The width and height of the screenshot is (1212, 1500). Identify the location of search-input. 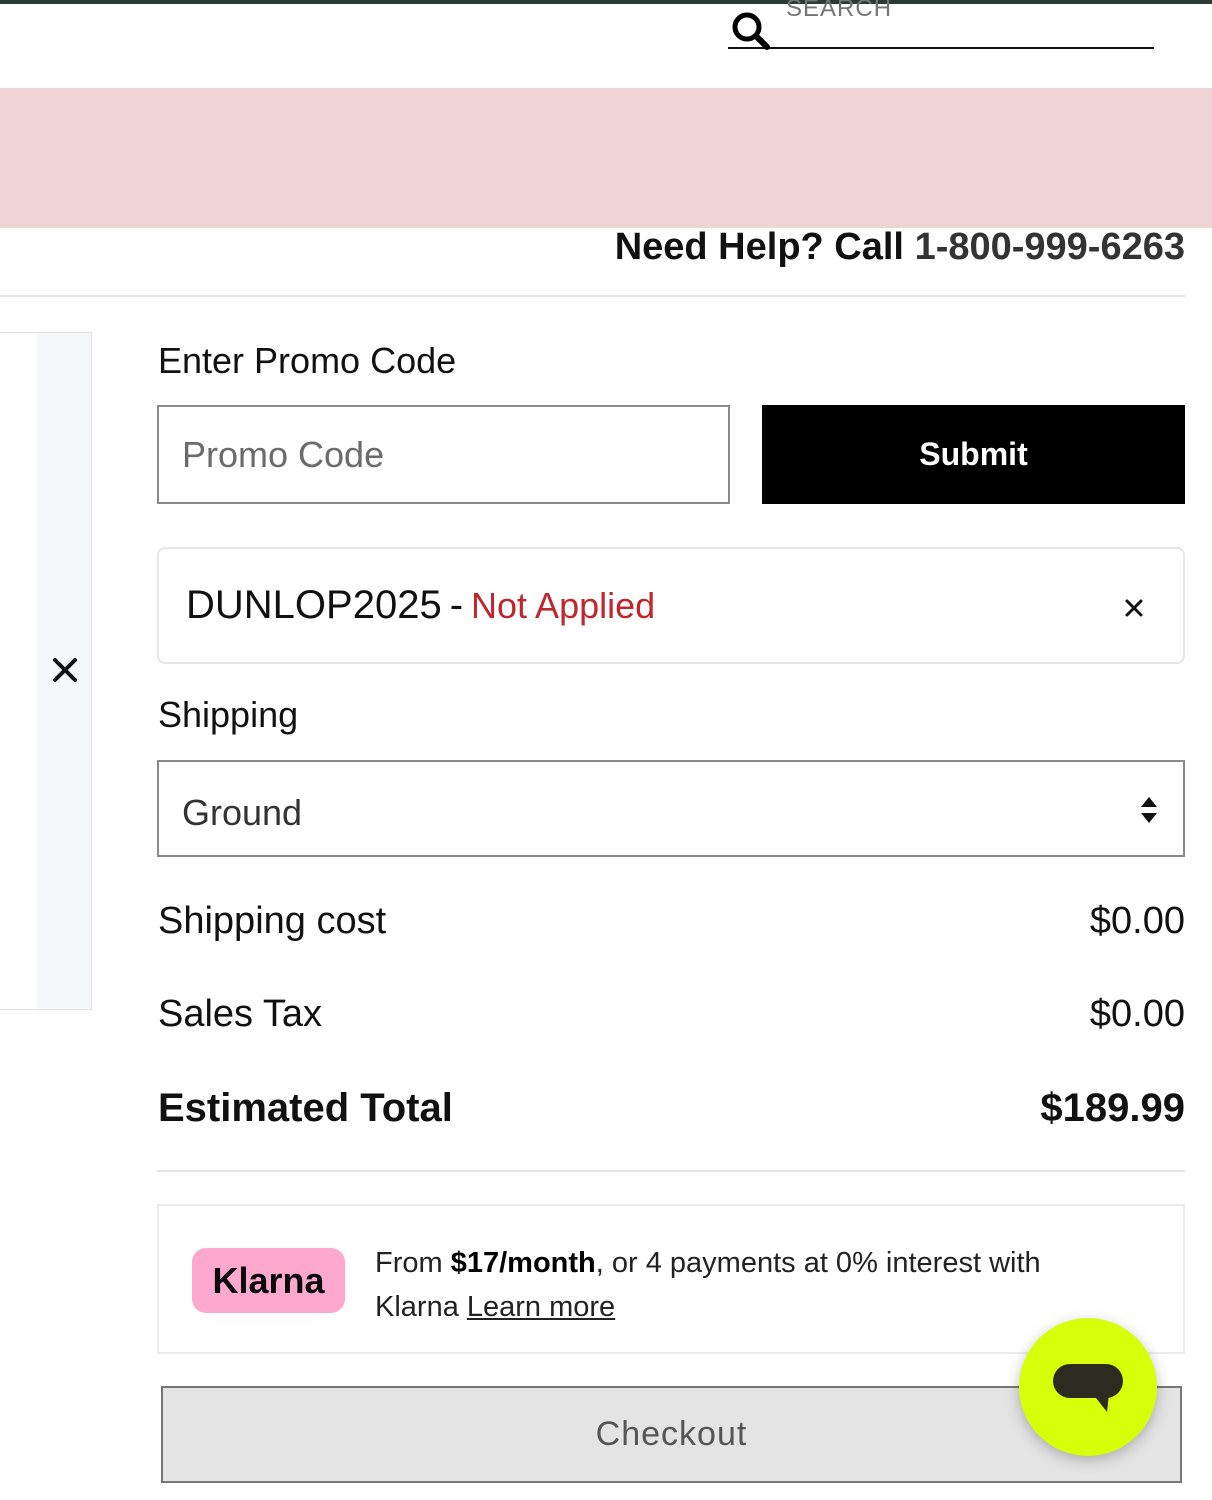
(966, 13).